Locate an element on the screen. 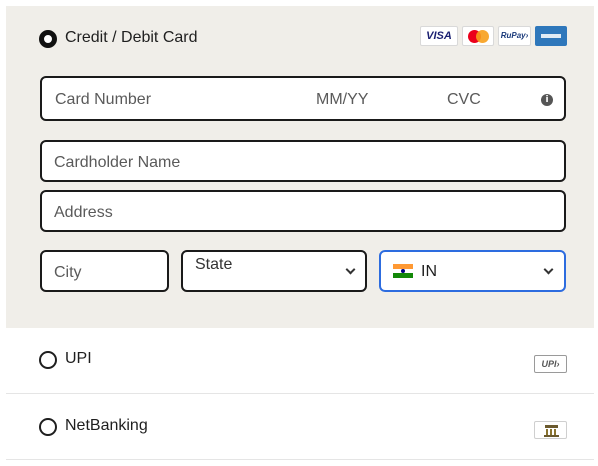 This screenshot has width=598, height=466. state-value: State is located at coordinates (214, 264).